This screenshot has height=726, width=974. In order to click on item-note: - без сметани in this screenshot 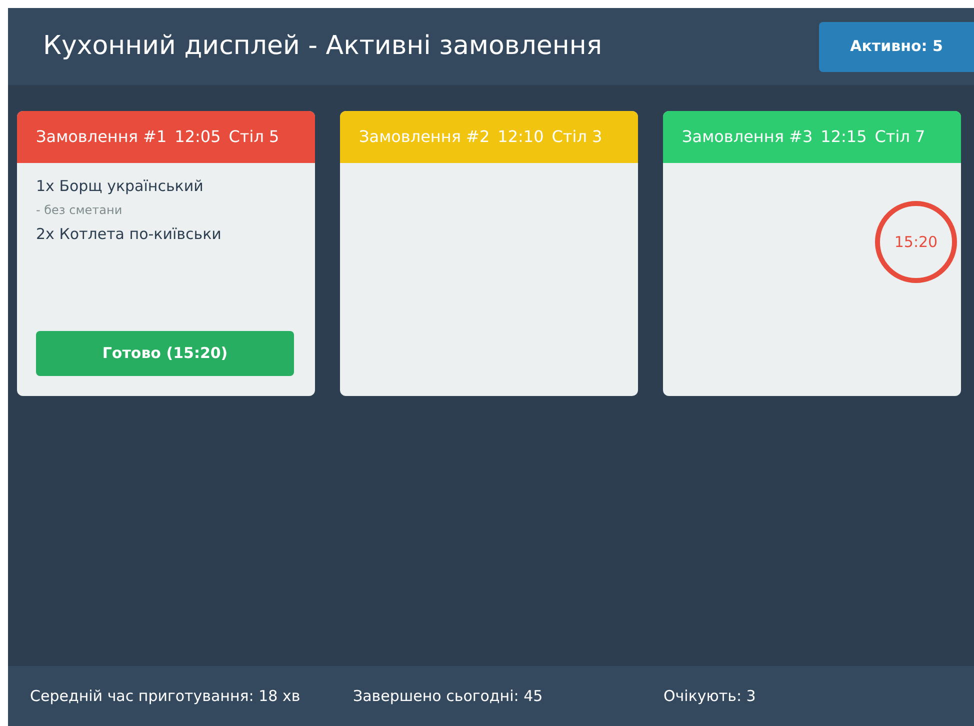, I will do `click(80, 210)`.